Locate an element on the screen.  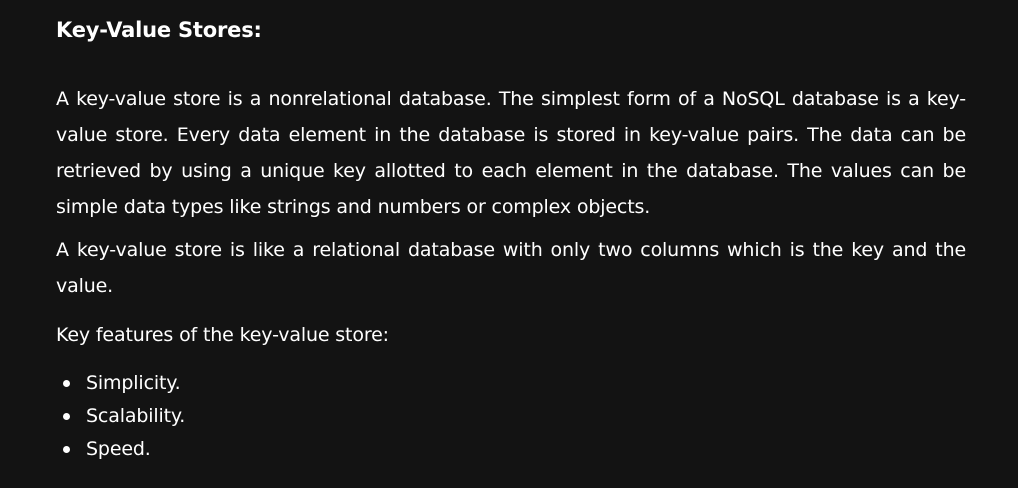
features-list: Simplicity. Scalability. Speed. is located at coordinates (120, 416).